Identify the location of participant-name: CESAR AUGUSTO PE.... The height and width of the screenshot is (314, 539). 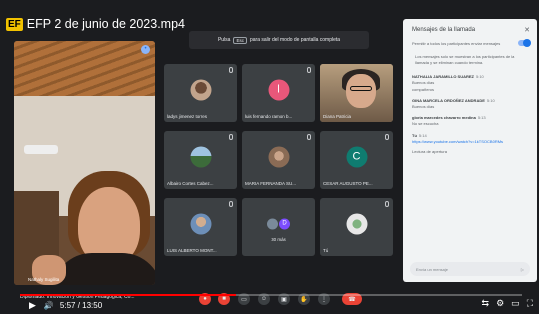
(348, 183).